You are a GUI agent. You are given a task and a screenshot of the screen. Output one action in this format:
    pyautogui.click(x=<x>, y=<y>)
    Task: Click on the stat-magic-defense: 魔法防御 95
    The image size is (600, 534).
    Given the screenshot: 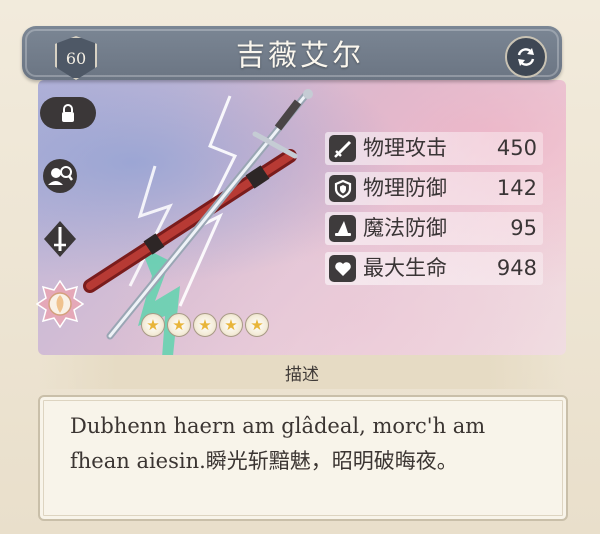 What is the action you would take?
    pyautogui.click(x=434, y=228)
    